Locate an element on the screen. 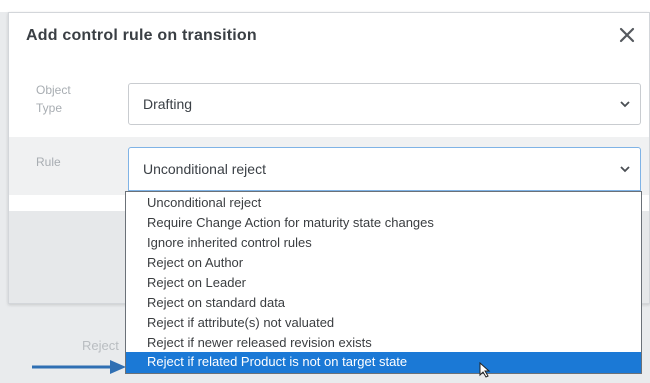 The image size is (650, 383). arrow-right-icon is located at coordinates (79, 367).